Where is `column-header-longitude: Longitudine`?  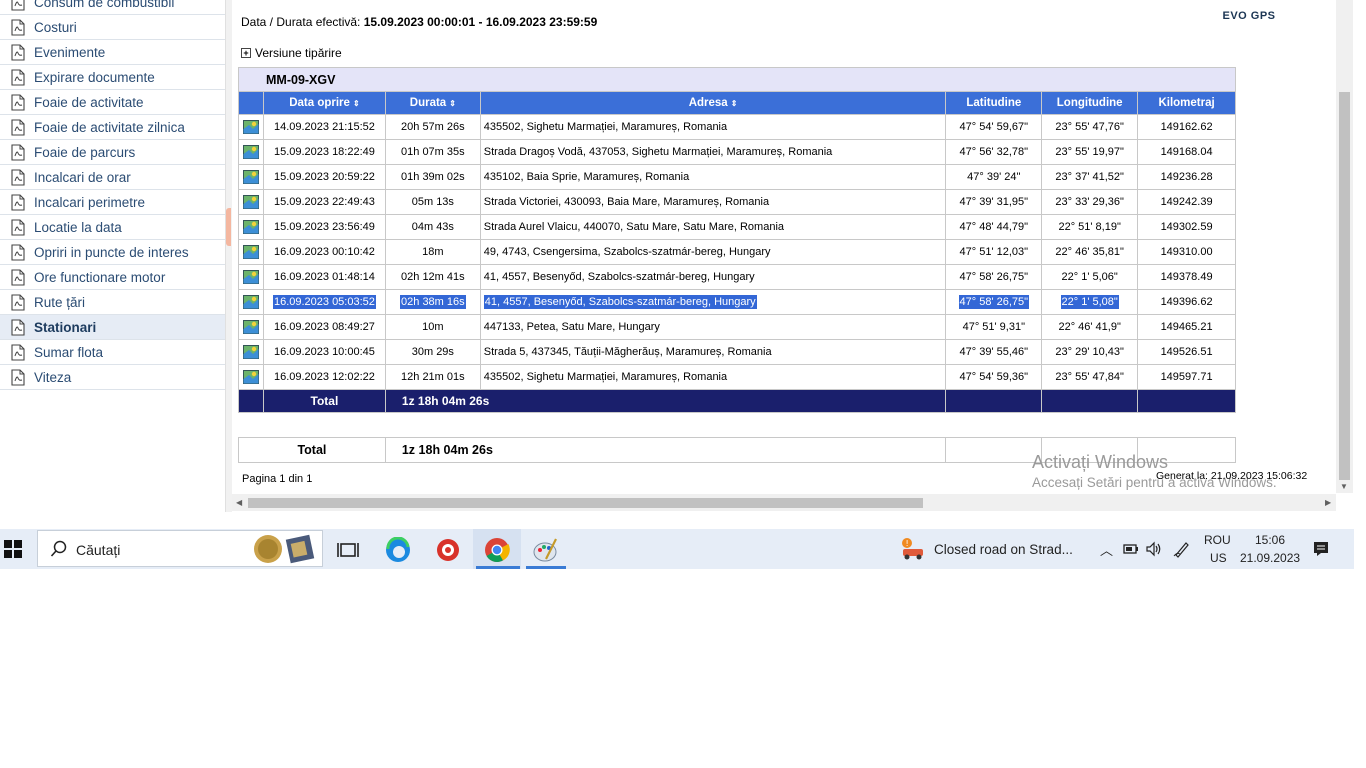
column-header-longitude: Longitudine is located at coordinates (1090, 103).